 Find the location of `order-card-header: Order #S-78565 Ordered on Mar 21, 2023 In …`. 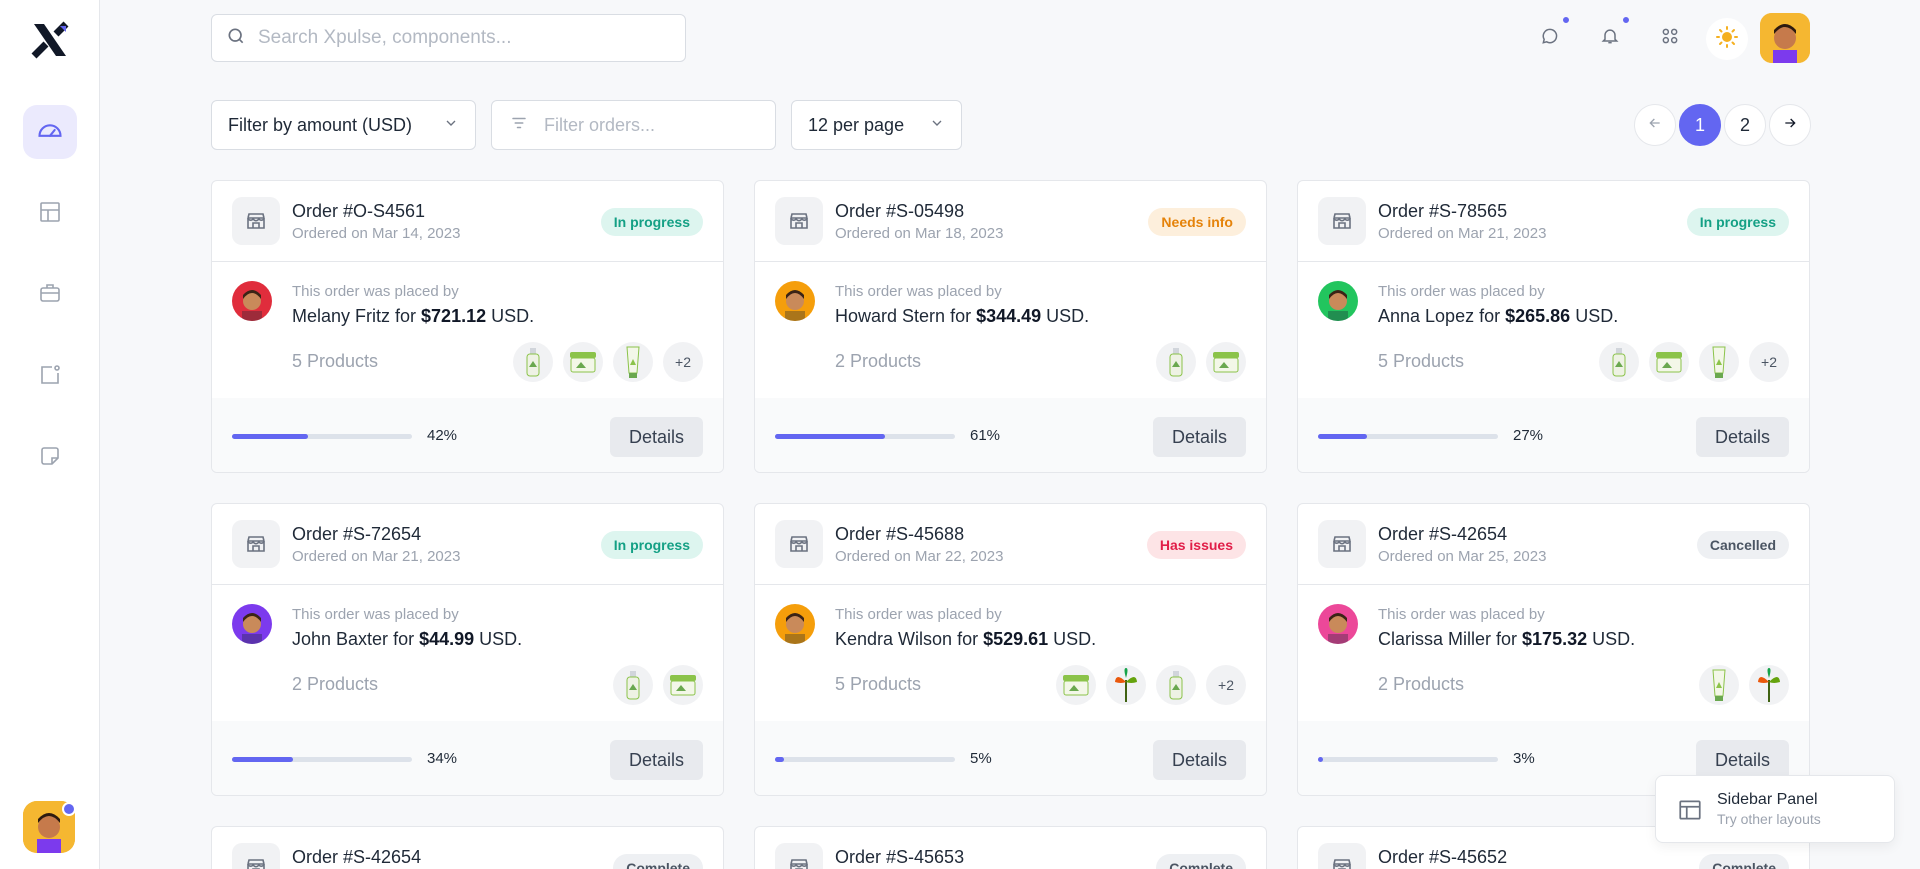

order-card-header: Order #S-78565 Ordered on Mar 21, 2023 In … is located at coordinates (1553, 221).